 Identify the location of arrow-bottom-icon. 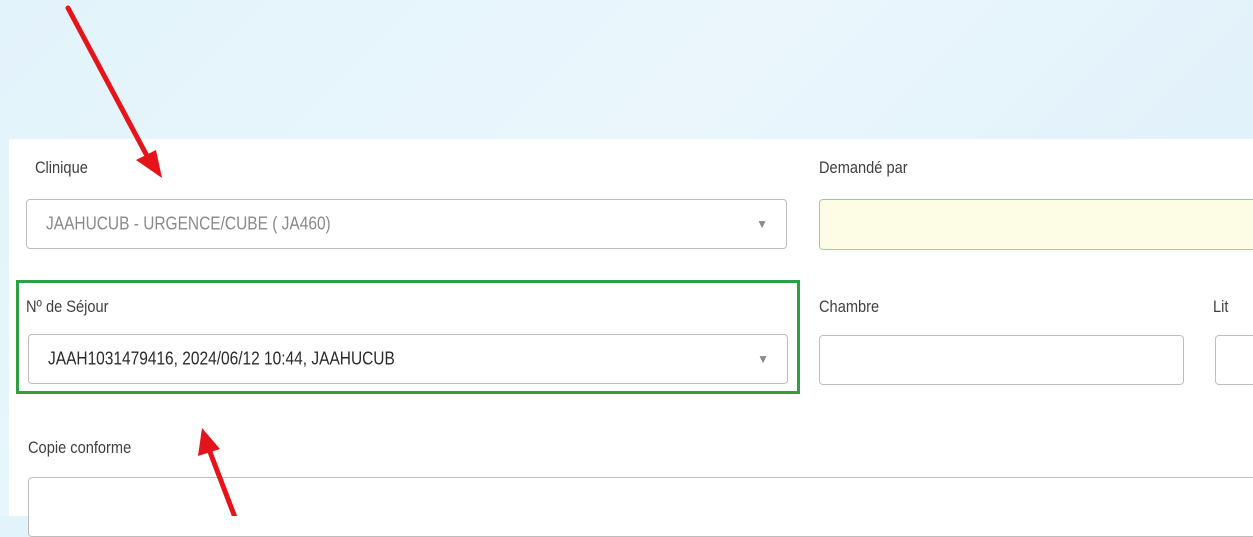
(218, 472).